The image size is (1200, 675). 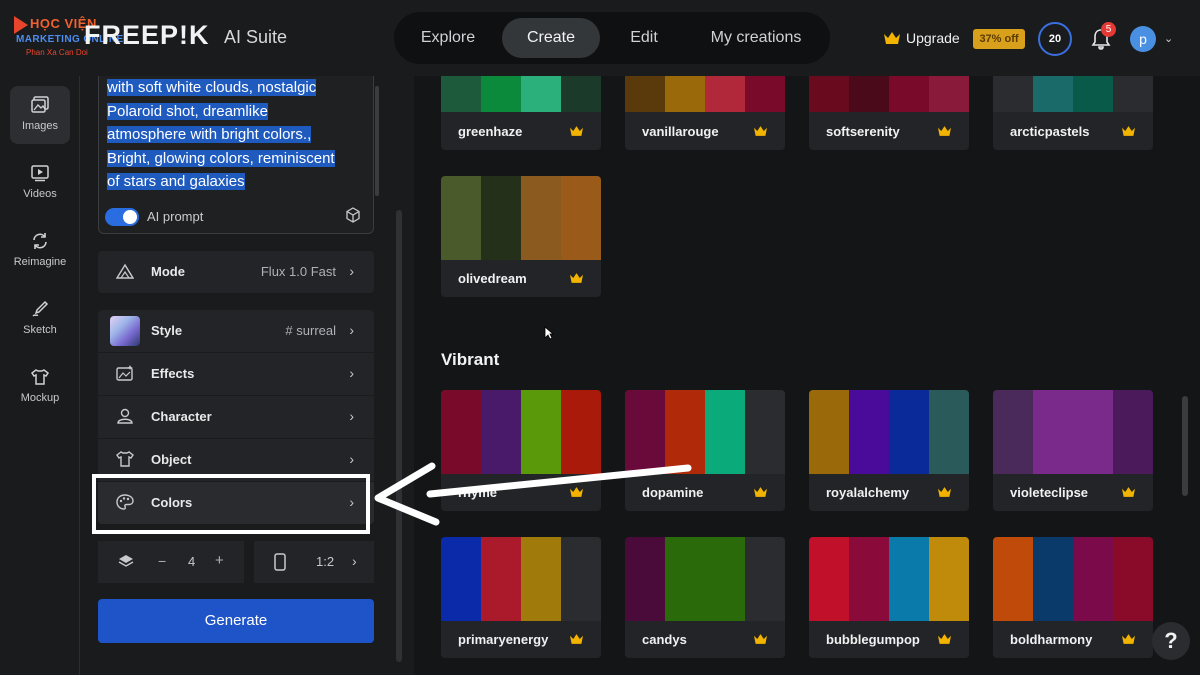 I want to click on chevron-down-icon: ⌄, so click(x=1168, y=38).